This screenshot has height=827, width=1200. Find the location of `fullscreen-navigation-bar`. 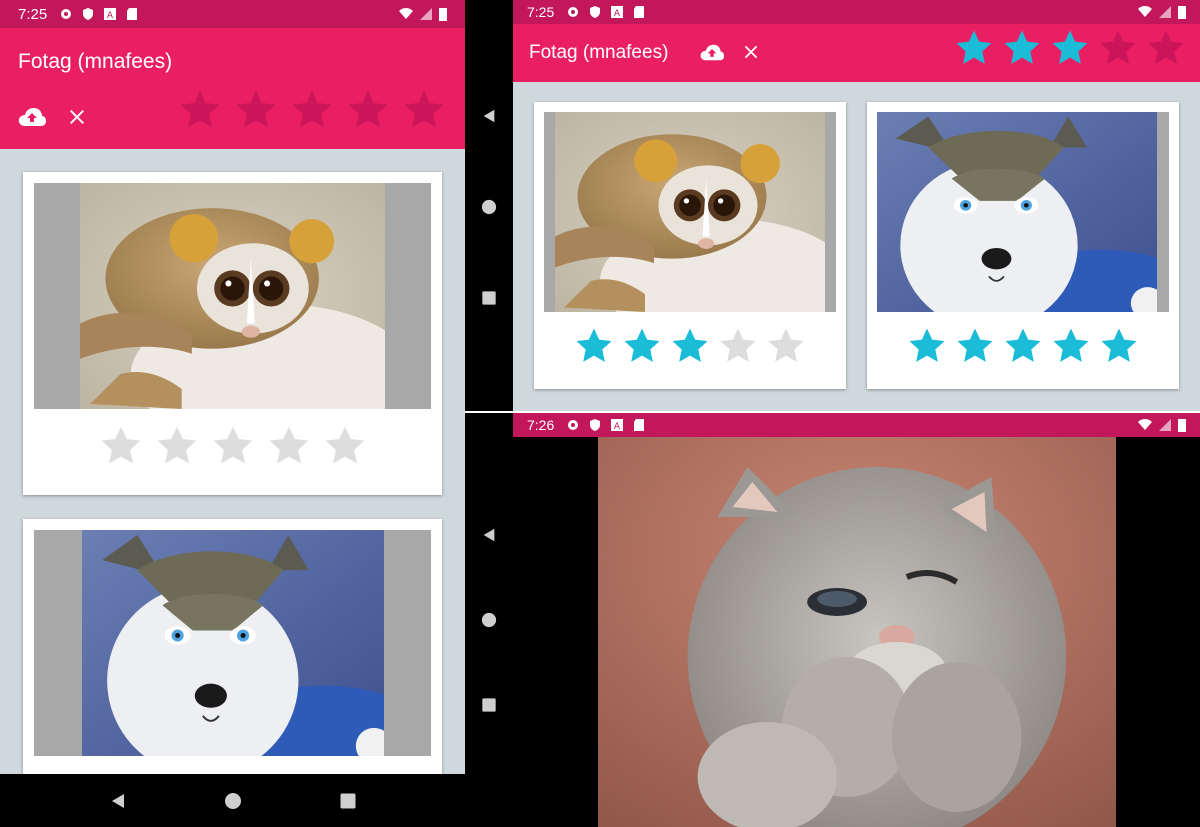

fullscreen-navigation-bar is located at coordinates (489, 620).